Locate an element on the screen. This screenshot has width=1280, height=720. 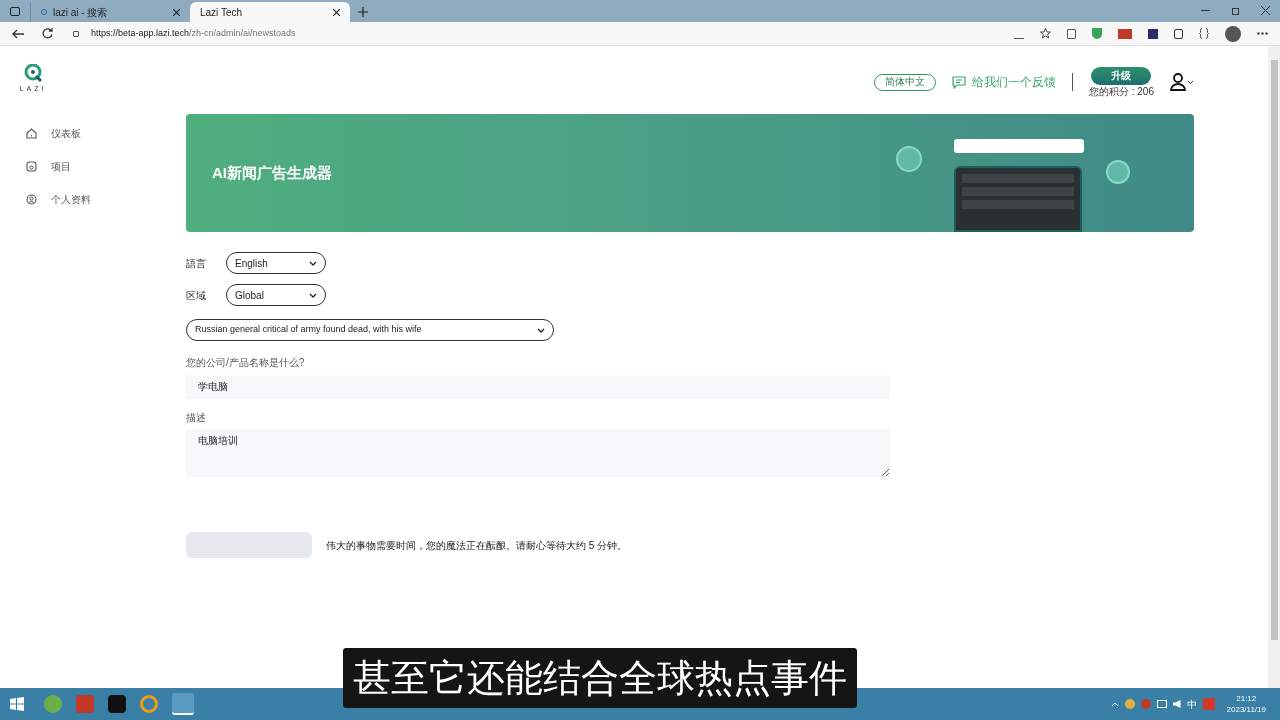
url-path: /zh-cn/admin/ai/newstoads is located at coordinates (242, 33).